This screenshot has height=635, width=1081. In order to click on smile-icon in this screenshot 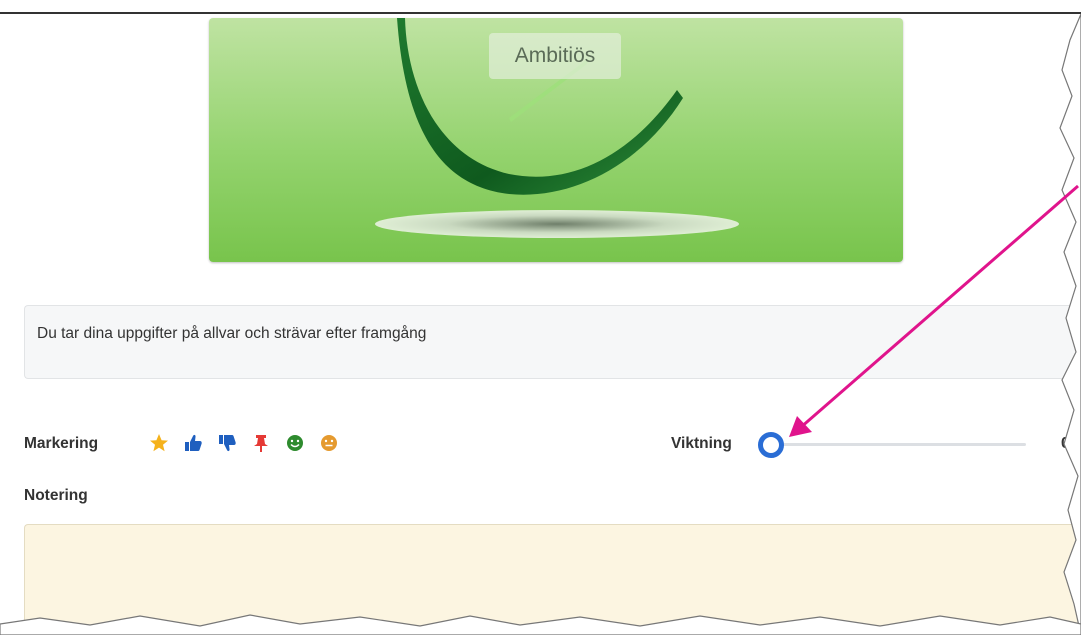, I will do `click(295, 443)`.